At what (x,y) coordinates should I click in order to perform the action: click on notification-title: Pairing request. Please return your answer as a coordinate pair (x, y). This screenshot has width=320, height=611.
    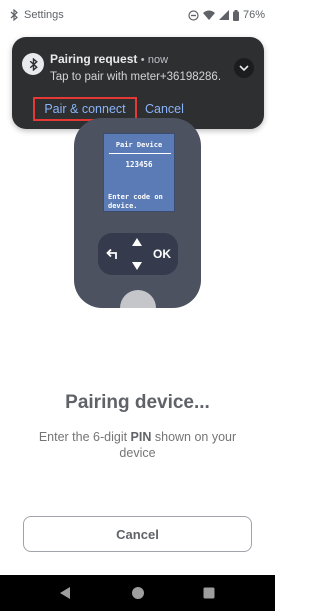
    Looking at the image, I should click on (94, 59).